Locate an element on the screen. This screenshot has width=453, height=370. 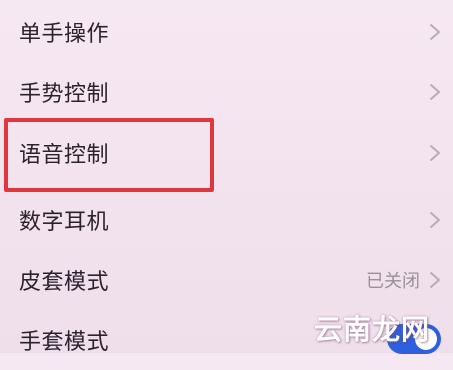
settings-item-label: 手套模式 is located at coordinates (64, 342).